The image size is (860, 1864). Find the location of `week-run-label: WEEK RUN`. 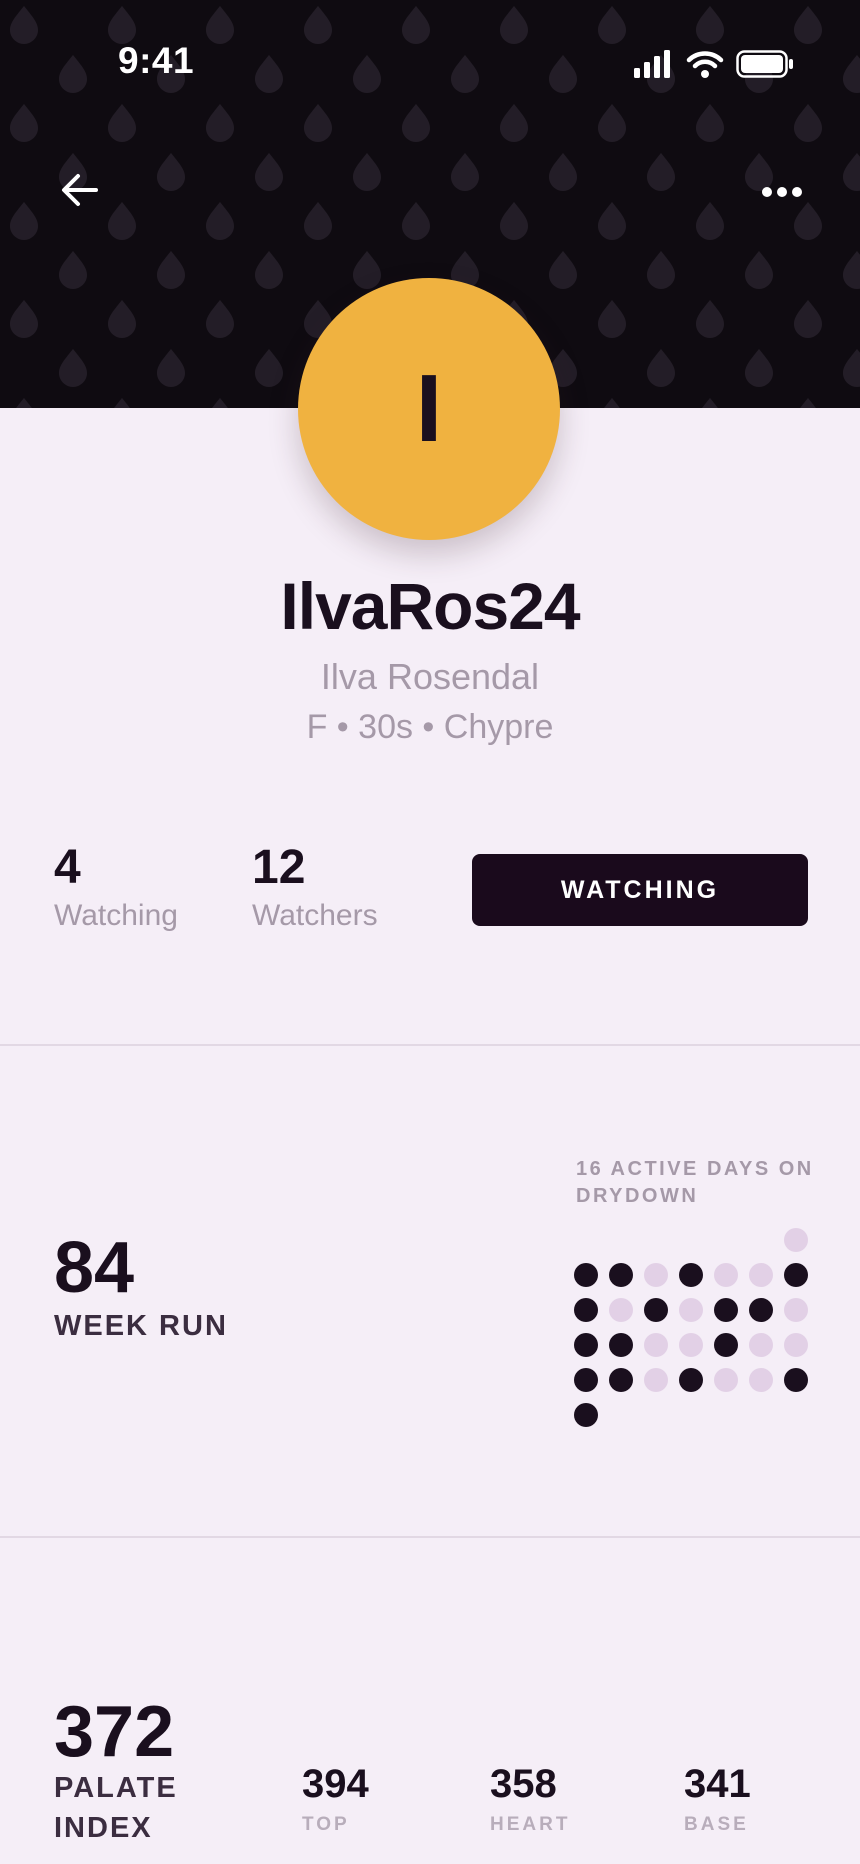

week-run-label: WEEK RUN is located at coordinates (141, 1326).